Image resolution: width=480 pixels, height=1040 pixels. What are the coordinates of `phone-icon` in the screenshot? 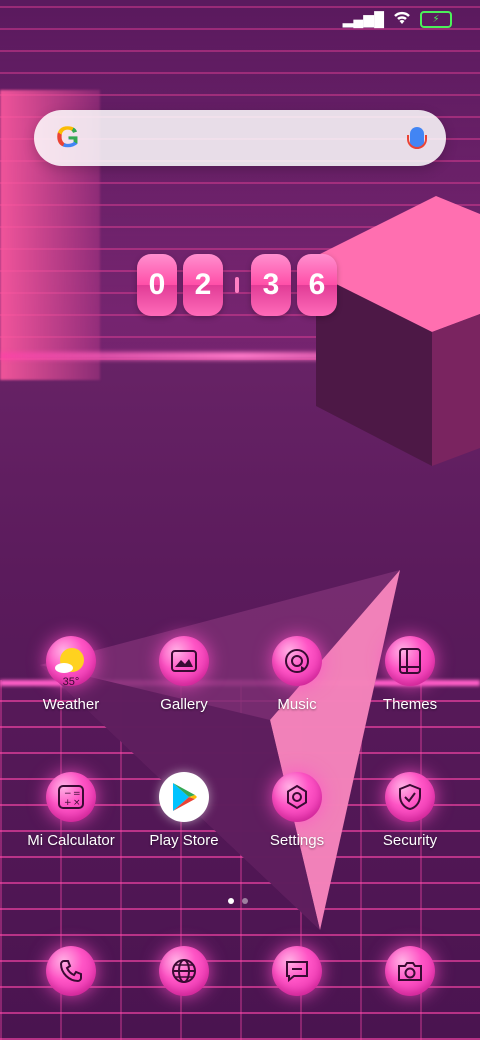 It's located at (71, 971).